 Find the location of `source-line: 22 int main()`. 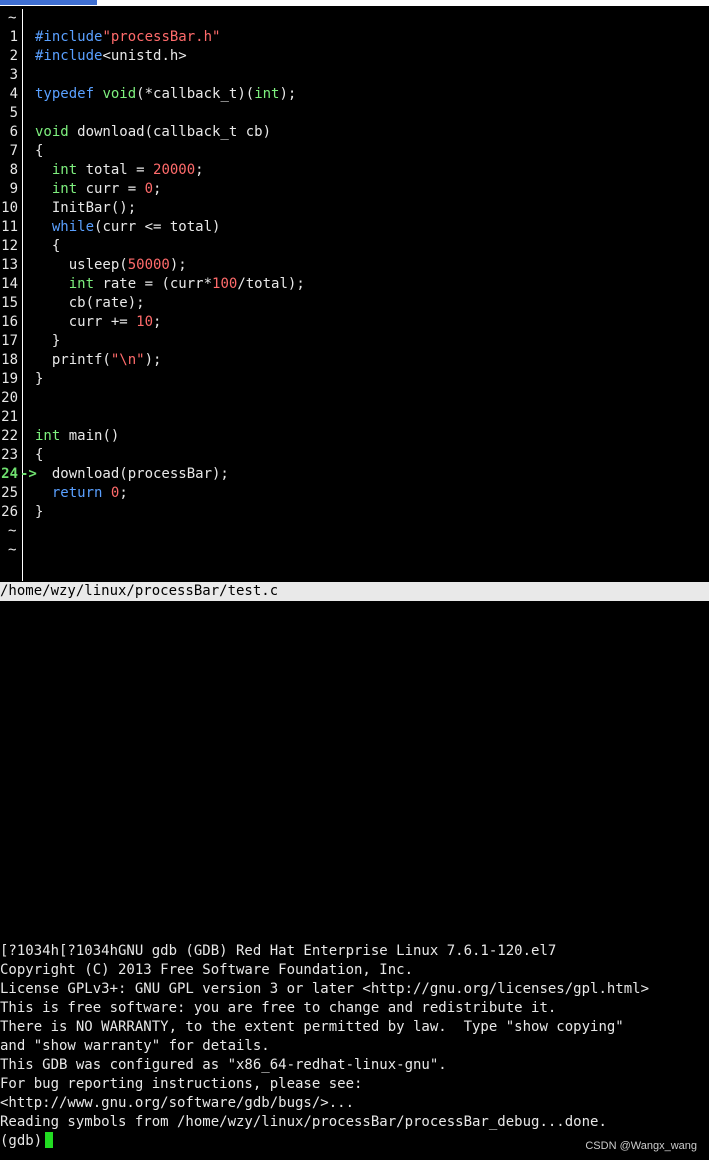

source-line: 22 int main() is located at coordinates (354, 436).